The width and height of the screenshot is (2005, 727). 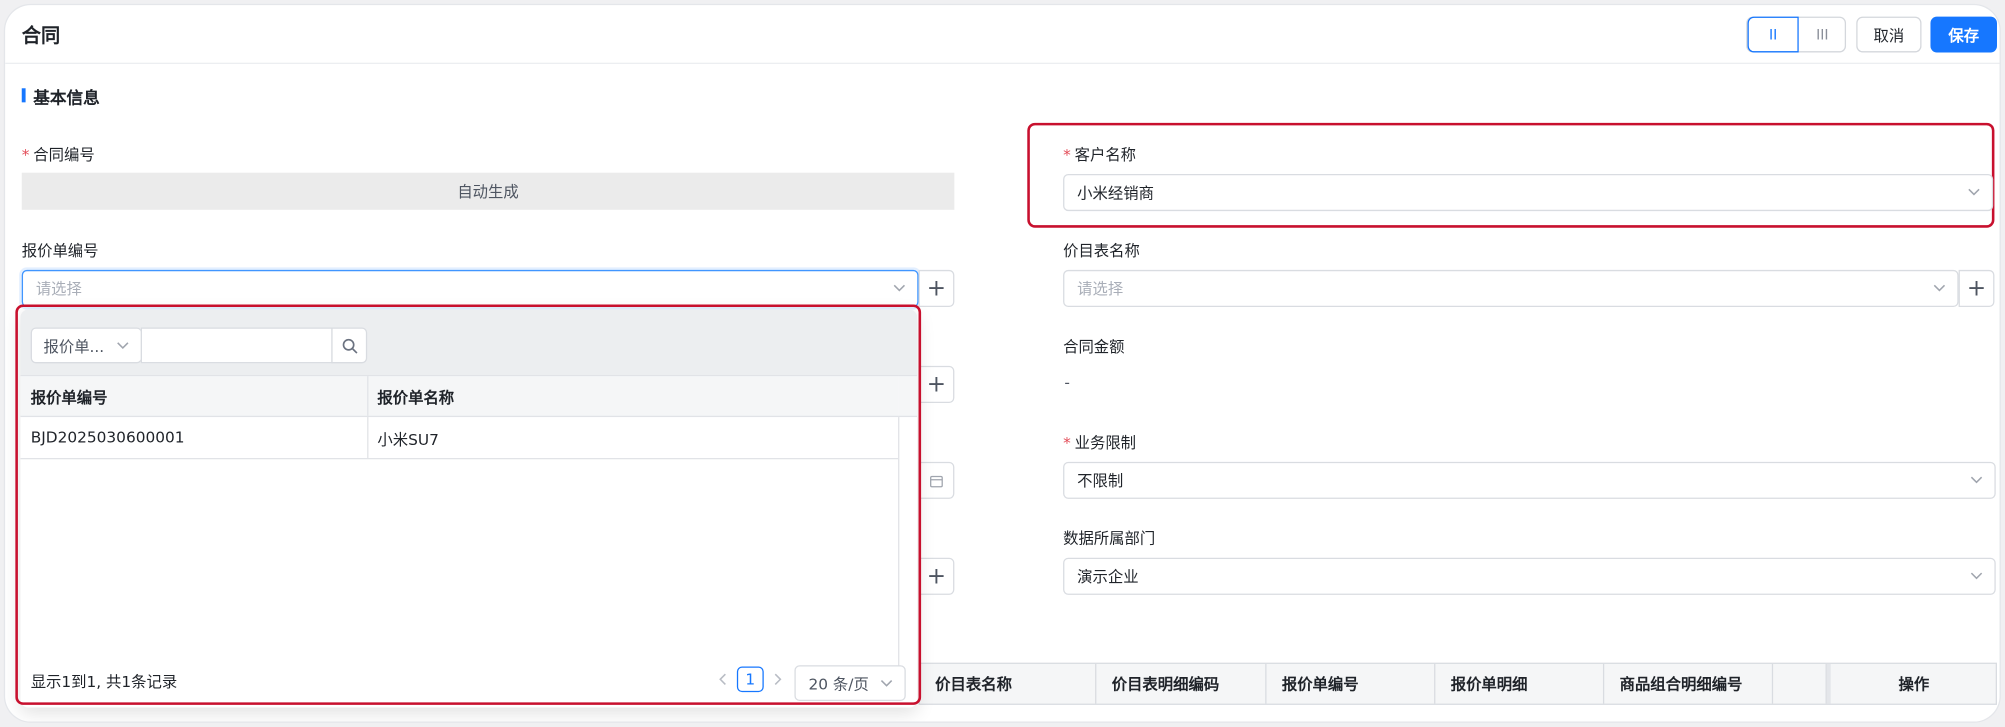 I want to click on header-divider, so click(x=1002, y=63).